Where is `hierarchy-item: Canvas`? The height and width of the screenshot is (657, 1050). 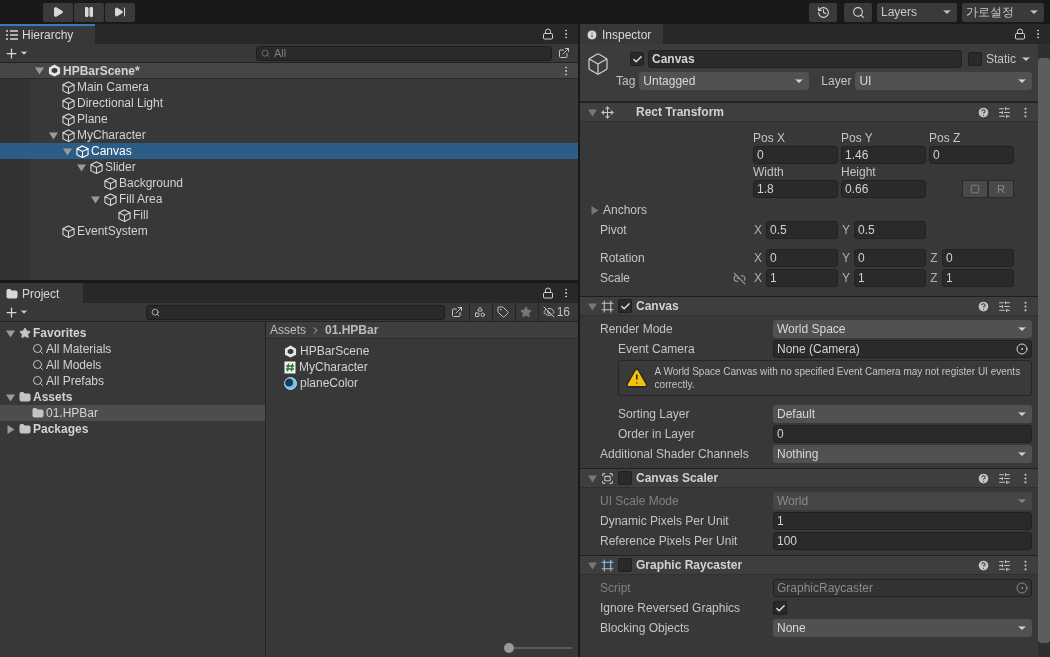
hierarchy-item: Canvas is located at coordinates (289, 151).